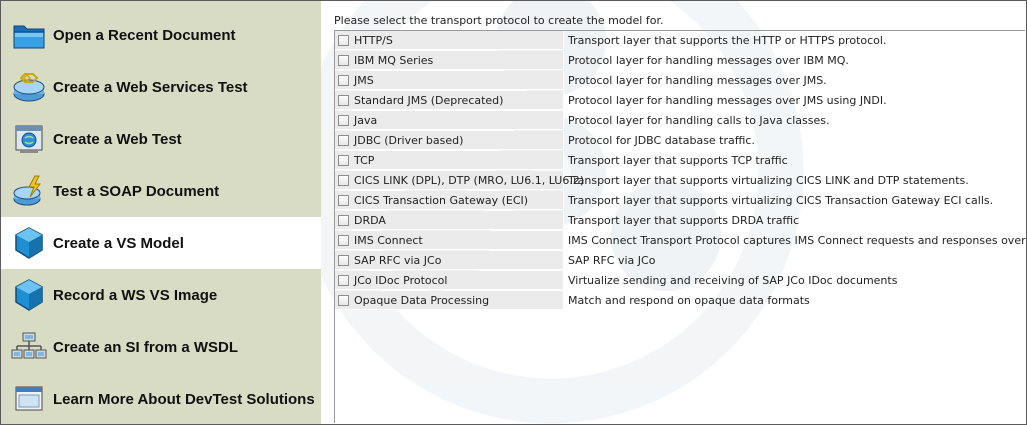 The image size is (1027, 425). I want to click on protocol-cell: SAP RFC via JCo, so click(449, 260).